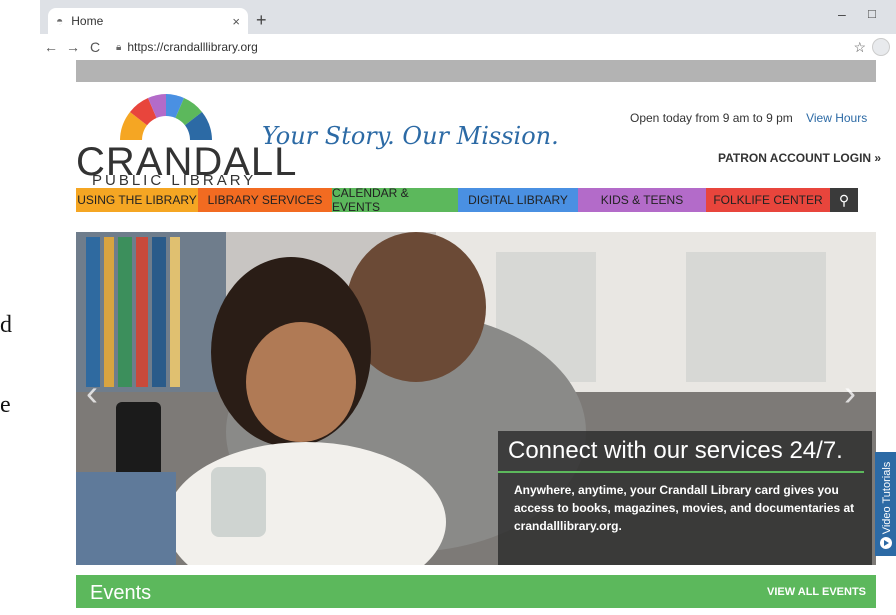 The image size is (896, 615). What do you see at coordinates (5, 405) in the screenshot?
I see `document-text-fragment: e` at bounding box center [5, 405].